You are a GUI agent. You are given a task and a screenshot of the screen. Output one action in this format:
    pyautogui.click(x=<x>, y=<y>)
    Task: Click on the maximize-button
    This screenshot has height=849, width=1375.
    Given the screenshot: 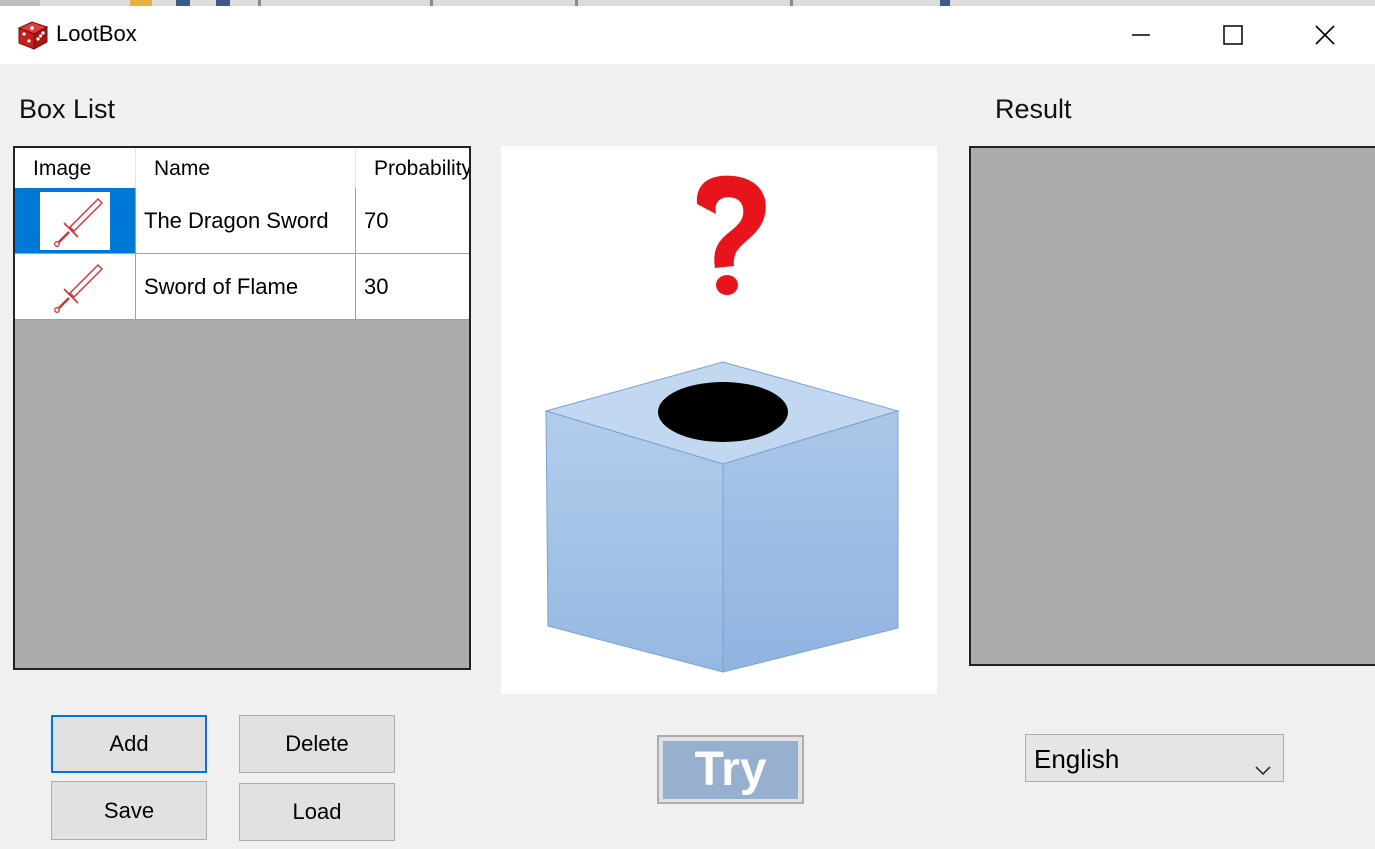 What is the action you would take?
    pyautogui.click(x=1233, y=35)
    